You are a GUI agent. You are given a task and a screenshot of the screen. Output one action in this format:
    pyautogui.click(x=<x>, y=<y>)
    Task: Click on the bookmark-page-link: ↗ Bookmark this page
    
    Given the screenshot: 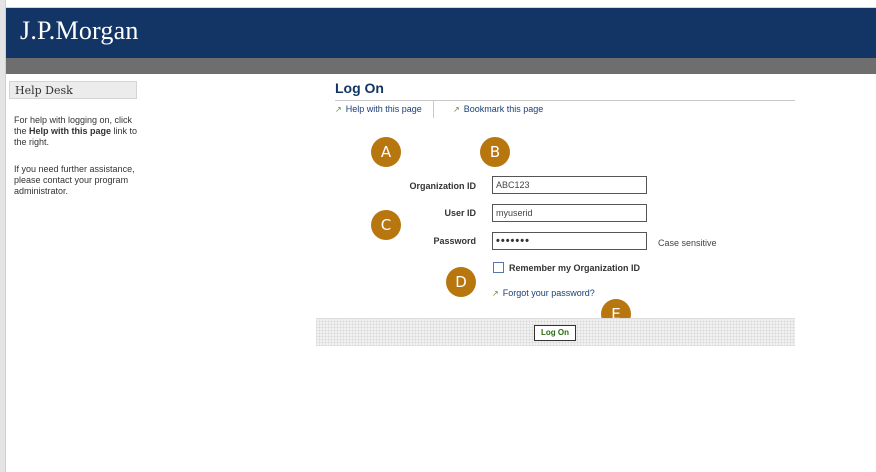 What is the action you would take?
    pyautogui.click(x=498, y=109)
    